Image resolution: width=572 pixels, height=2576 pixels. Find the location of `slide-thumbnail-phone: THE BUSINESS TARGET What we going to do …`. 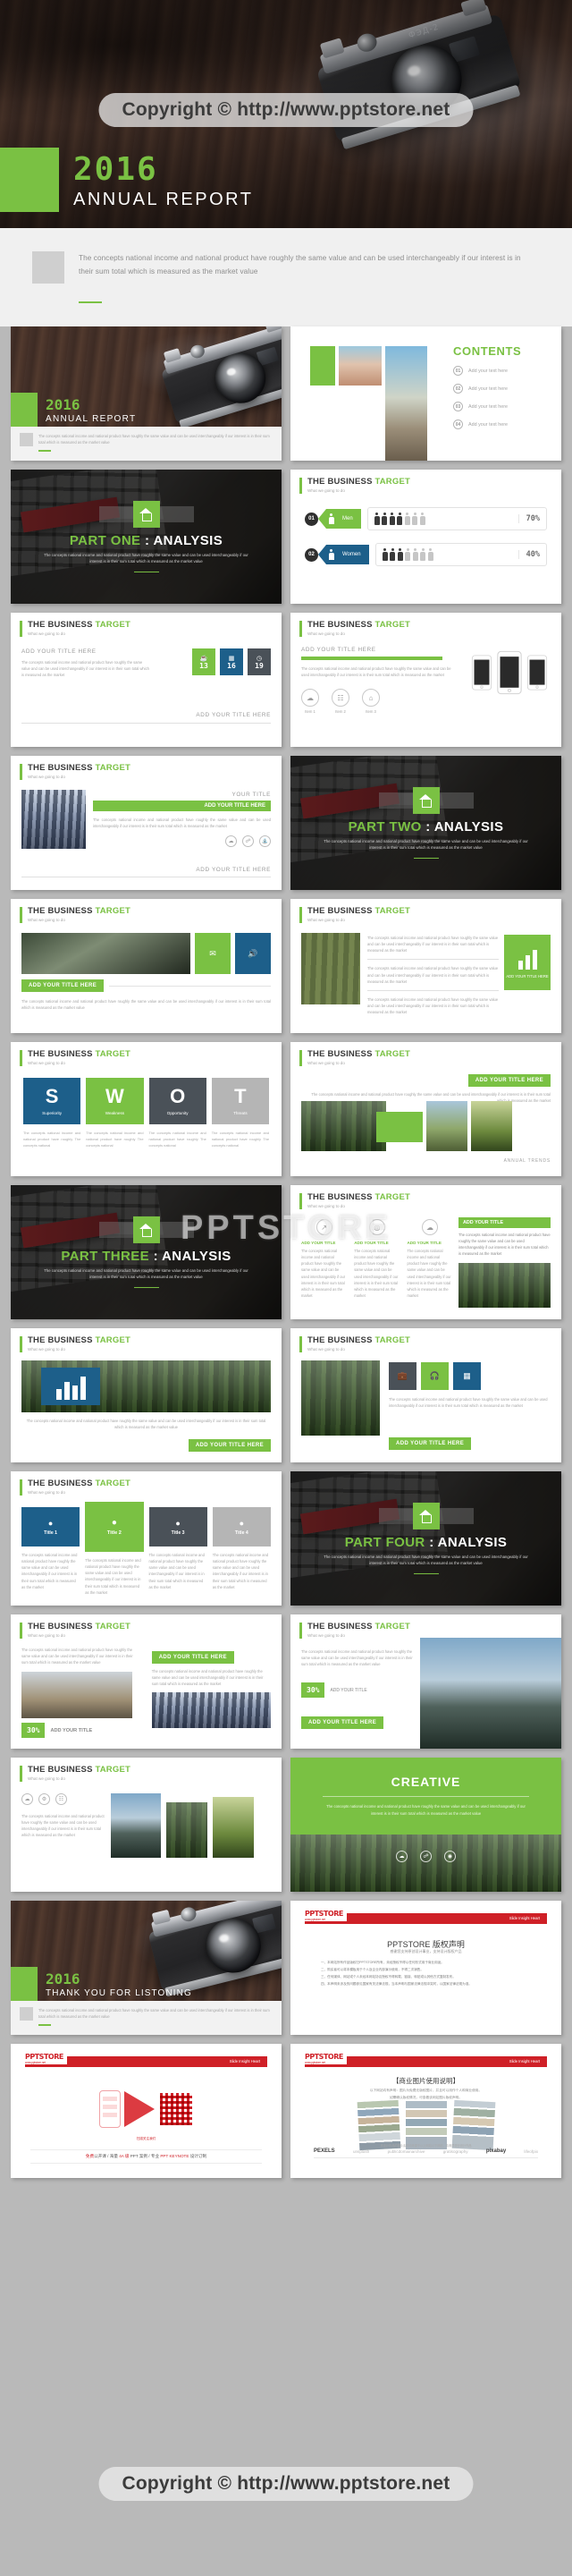

slide-thumbnail-phone: THE BUSINESS TARGET What we going to do … is located at coordinates (426, 680).